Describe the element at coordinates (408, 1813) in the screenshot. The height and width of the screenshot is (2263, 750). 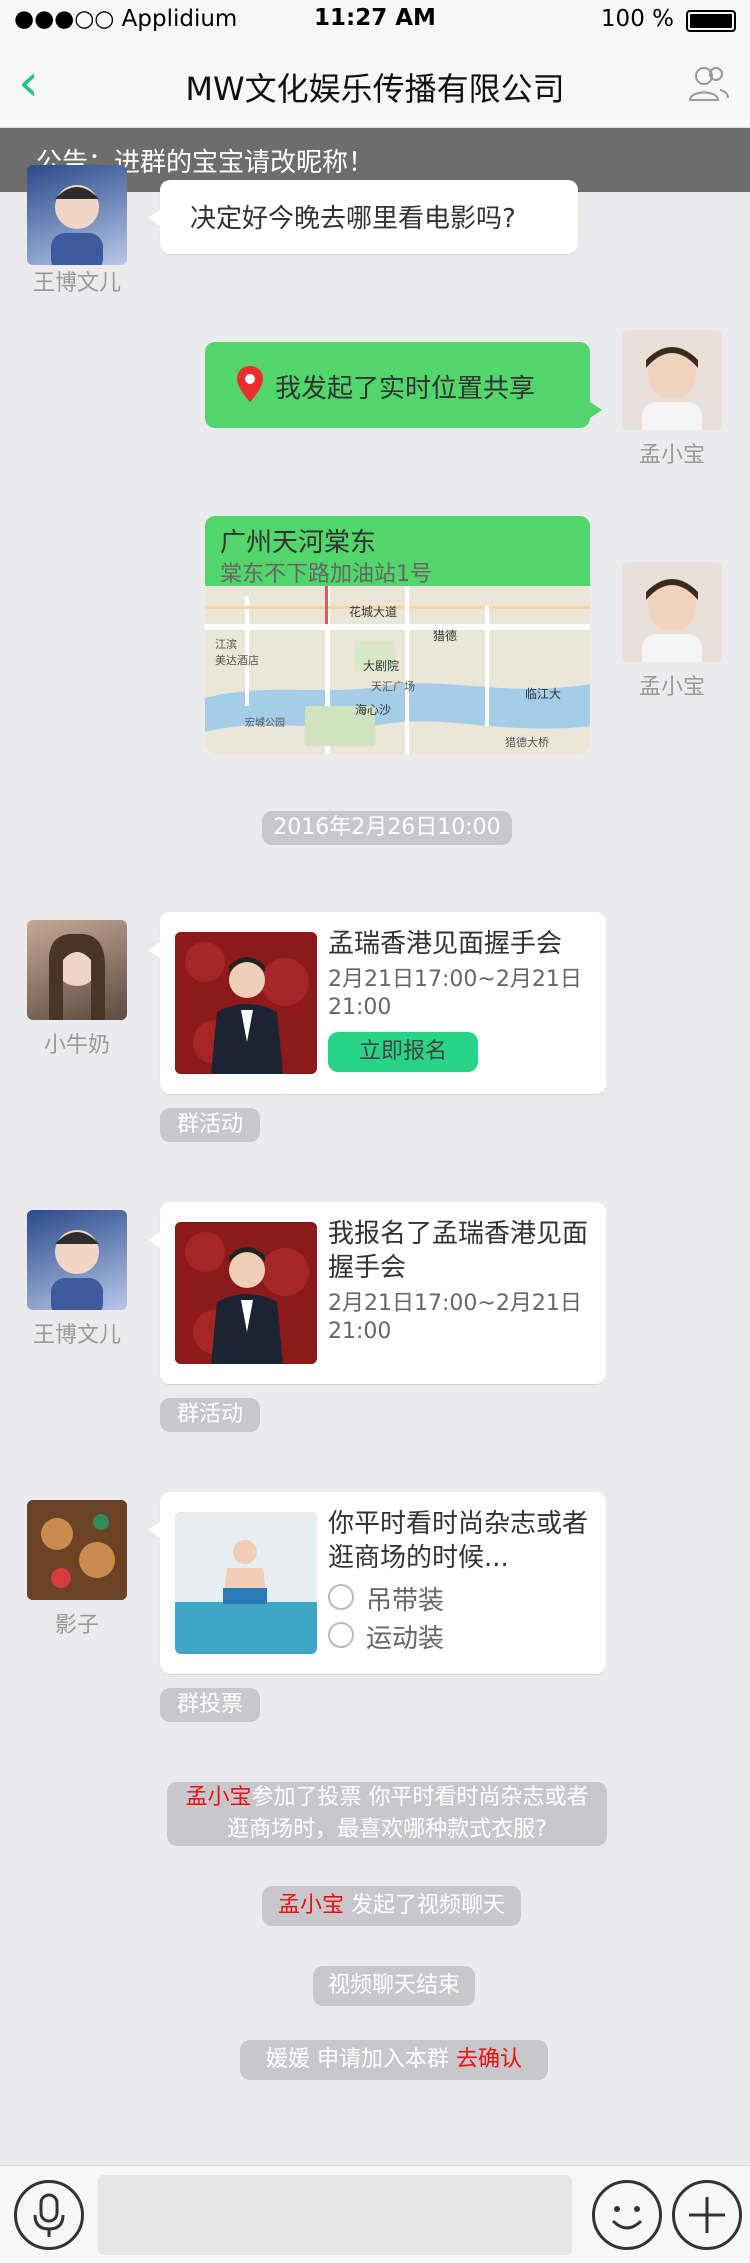
I see `system-text: 参加了投票 你平时看时尚杂志或者逛商场时，最喜欢哪种款式衣服?` at that location.